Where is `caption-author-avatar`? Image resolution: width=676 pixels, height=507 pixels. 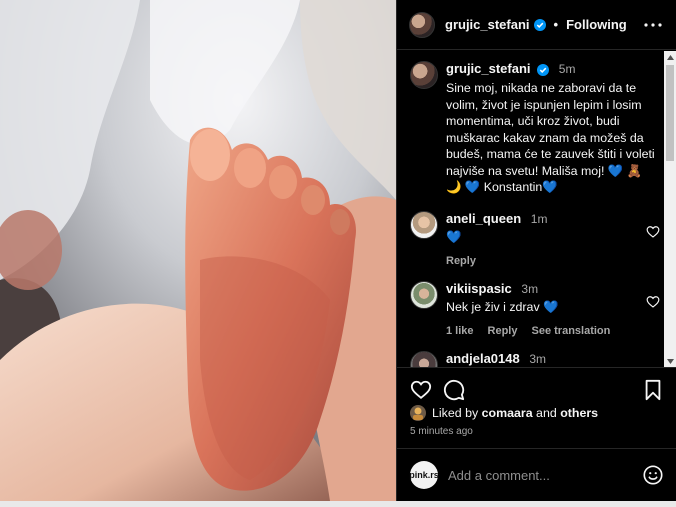
caption-author-avatar is located at coordinates (424, 75).